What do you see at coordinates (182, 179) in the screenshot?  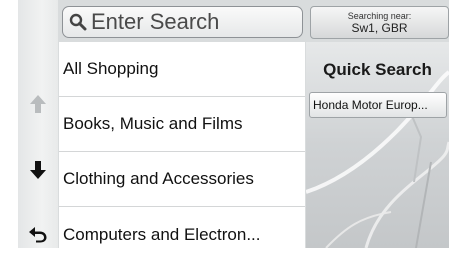 I see `list-item-clothing-accessories: Clothing and Accessories` at bounding box center [182, 179].